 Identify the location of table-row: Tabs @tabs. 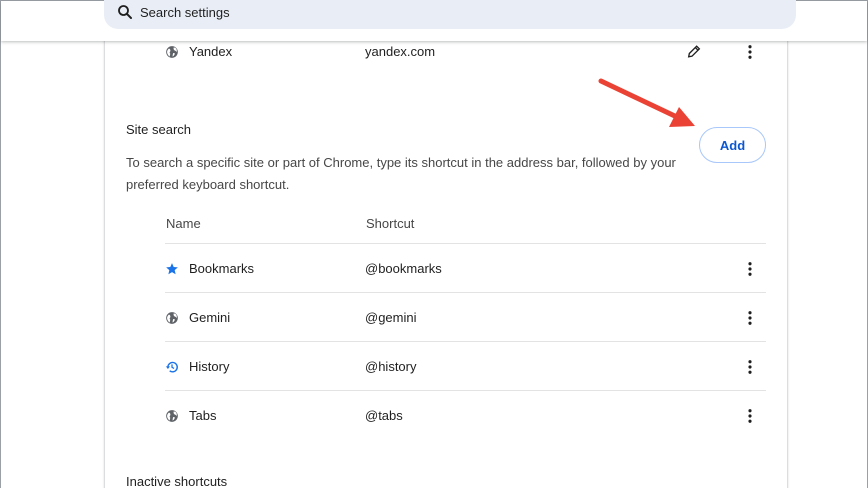
(465, 415).